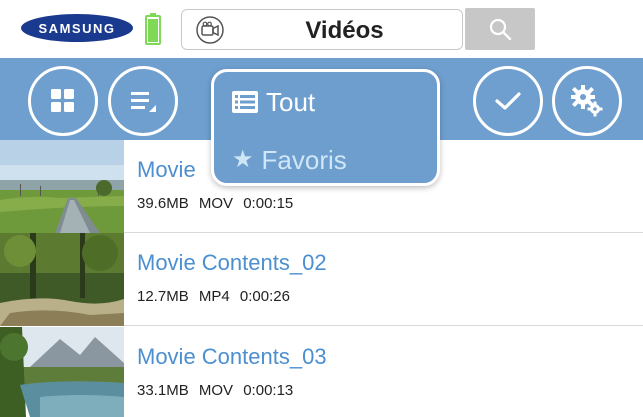 Image resolution: width=643 pixels, height=417 pixels. Describe the element at coordinates (268, 203) in the screenshot. I see `video-duration: 0:00:15` at that location.